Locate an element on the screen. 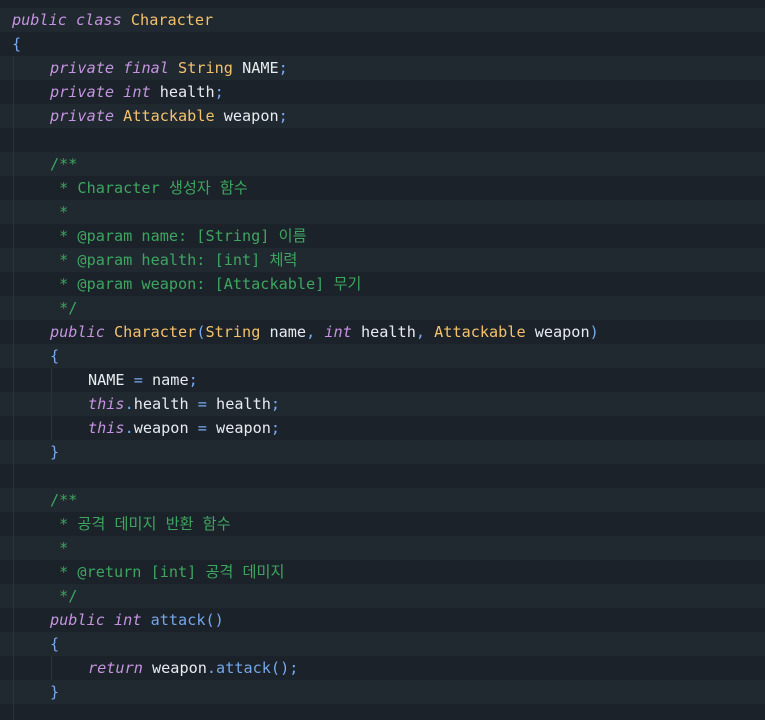 Image resolution: width=765 pixels, height=720 pixels. code-line: private final String NAME; is located at coordinates (382, 68).